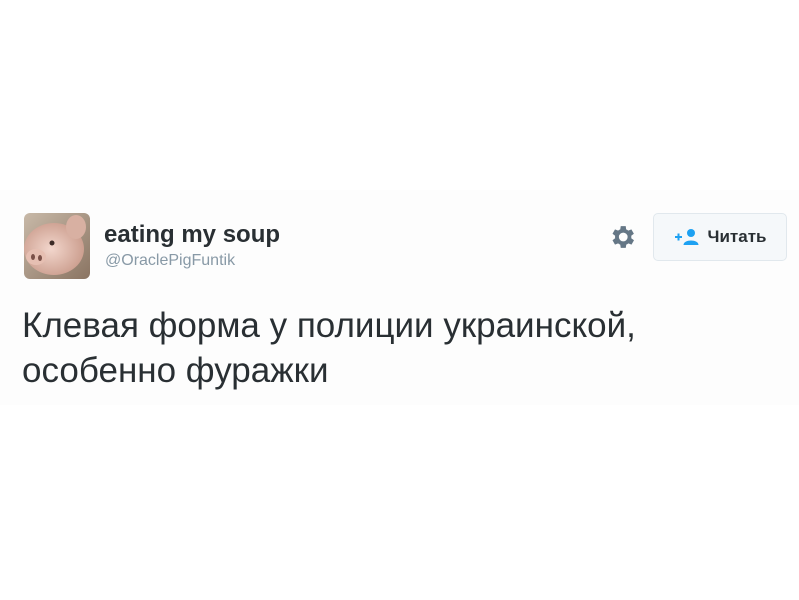  I want to click on follow-user-icon, so click(687, 237).